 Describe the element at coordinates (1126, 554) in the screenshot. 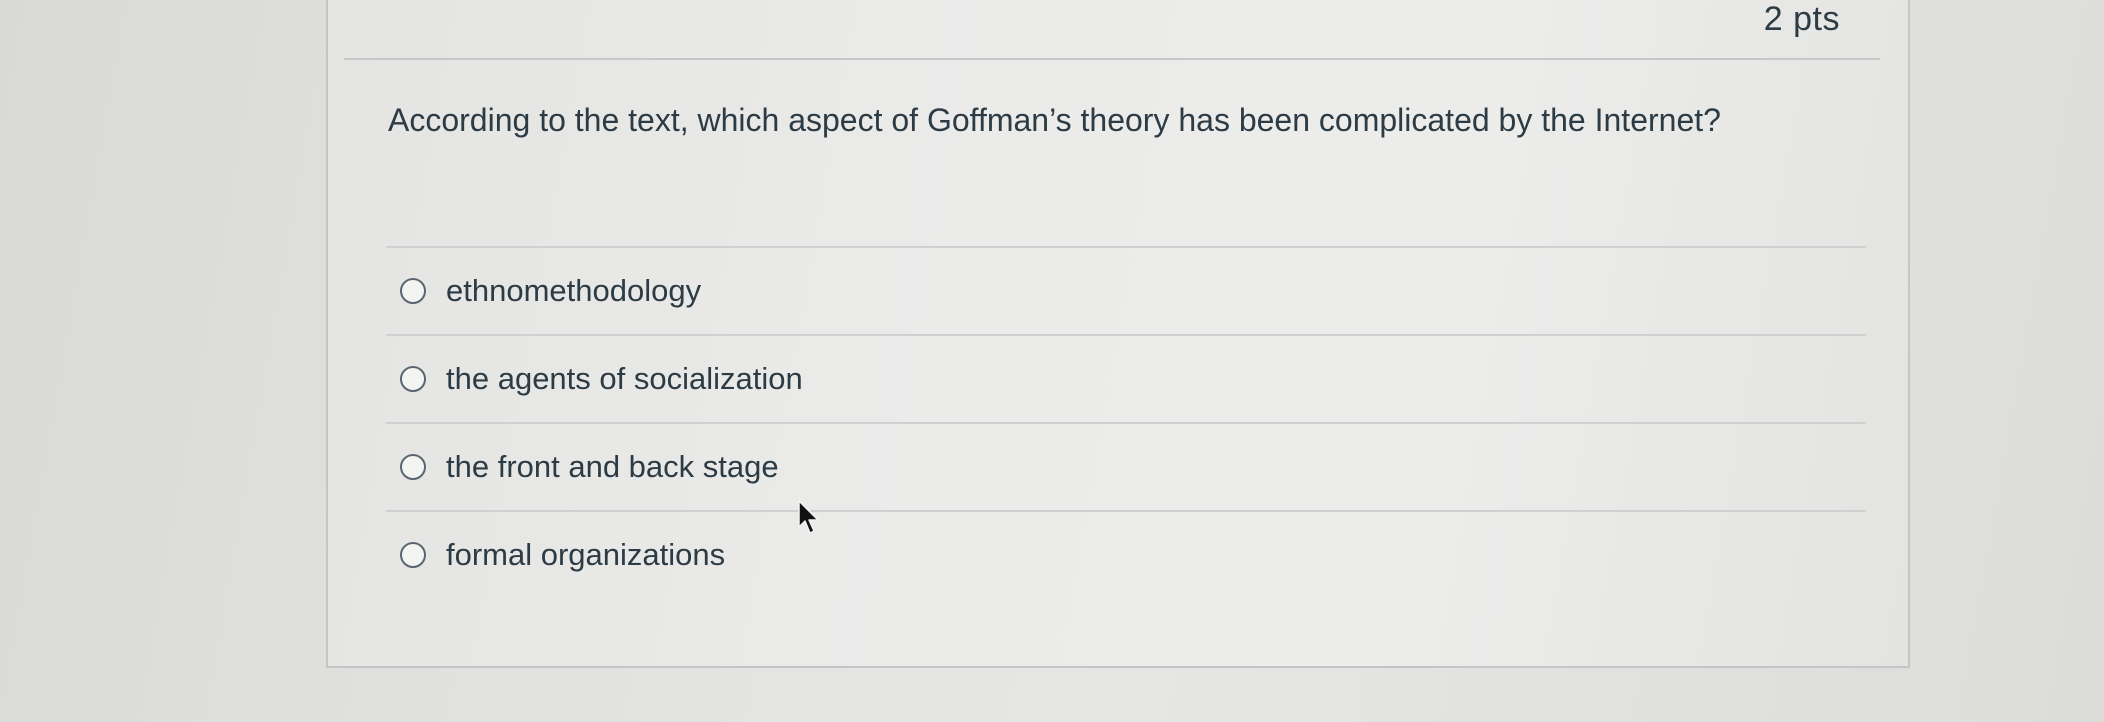

I see `answer-option-formal-organizations: formal organizations` at that location.